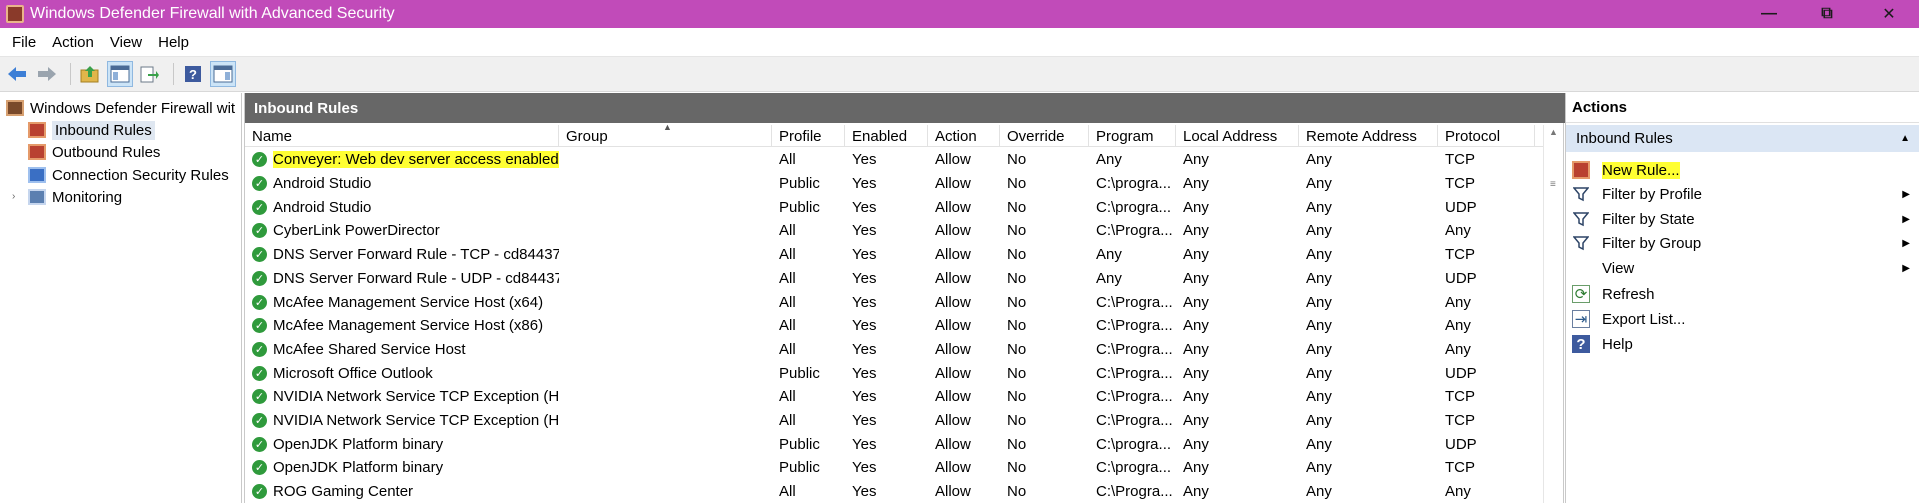  Describe the element at coordinates (126, 42) in the screenshot. I see `menu-view: View` at that location.